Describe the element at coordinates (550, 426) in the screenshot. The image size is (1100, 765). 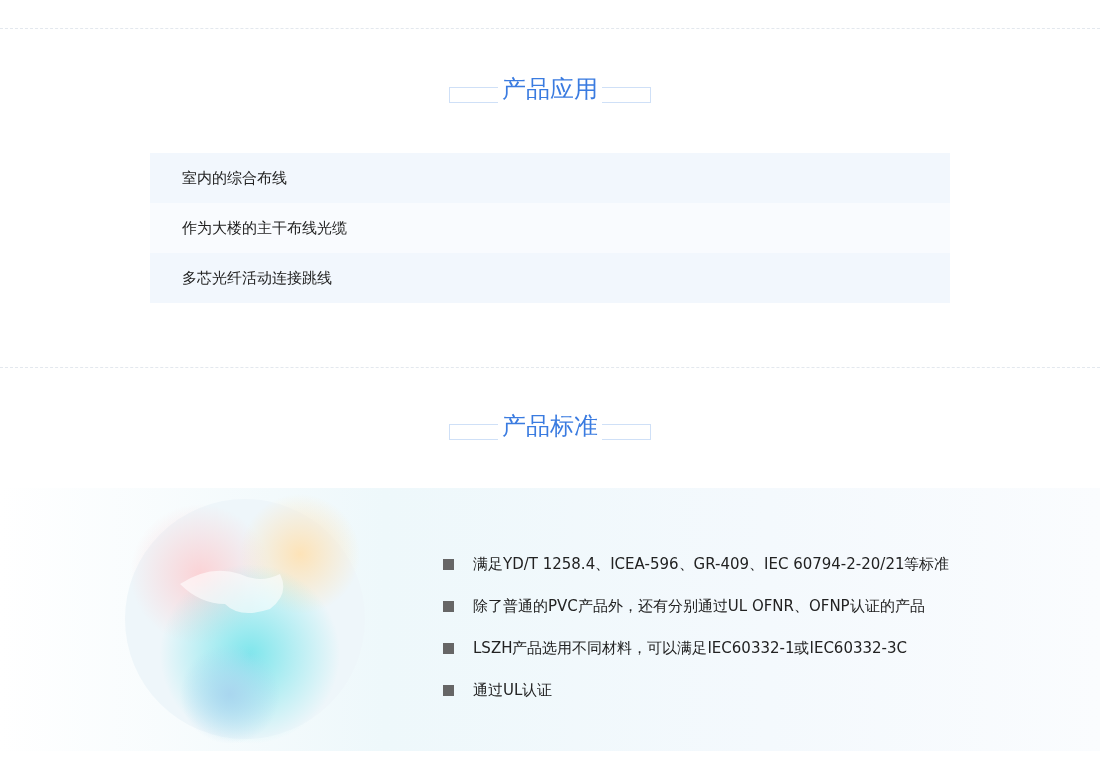
I see `section-title: 产品标准` at that location.